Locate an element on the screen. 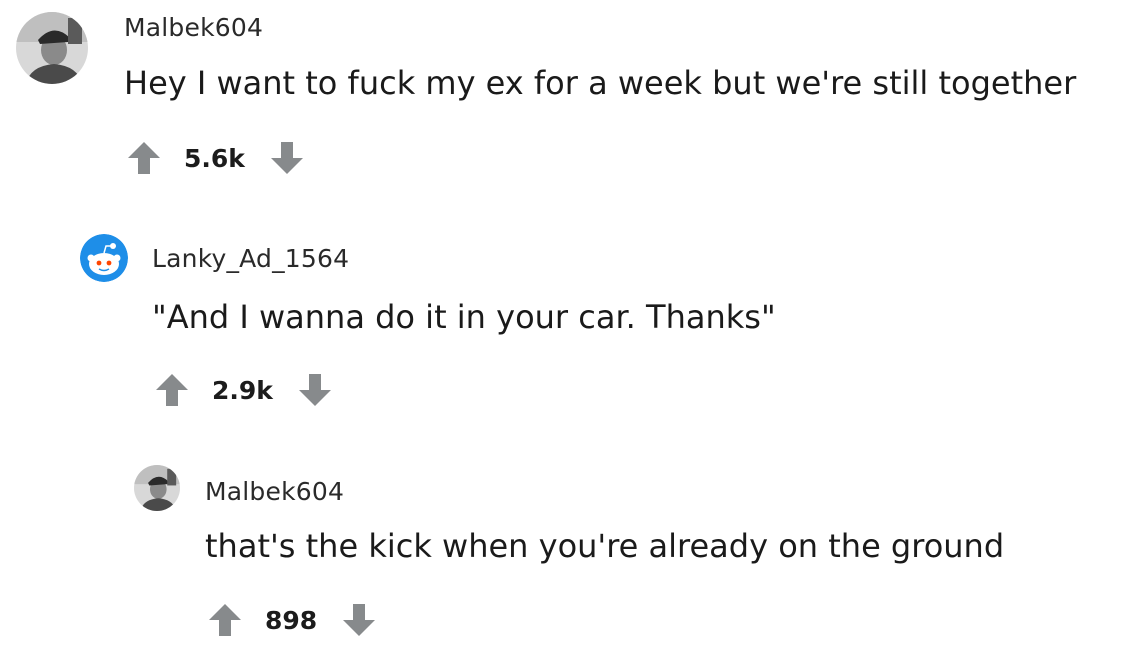 Image resolution: width=1138 pixels, height=662 pixels. vote-score: 2.9k is located at coordinates (242, 390).